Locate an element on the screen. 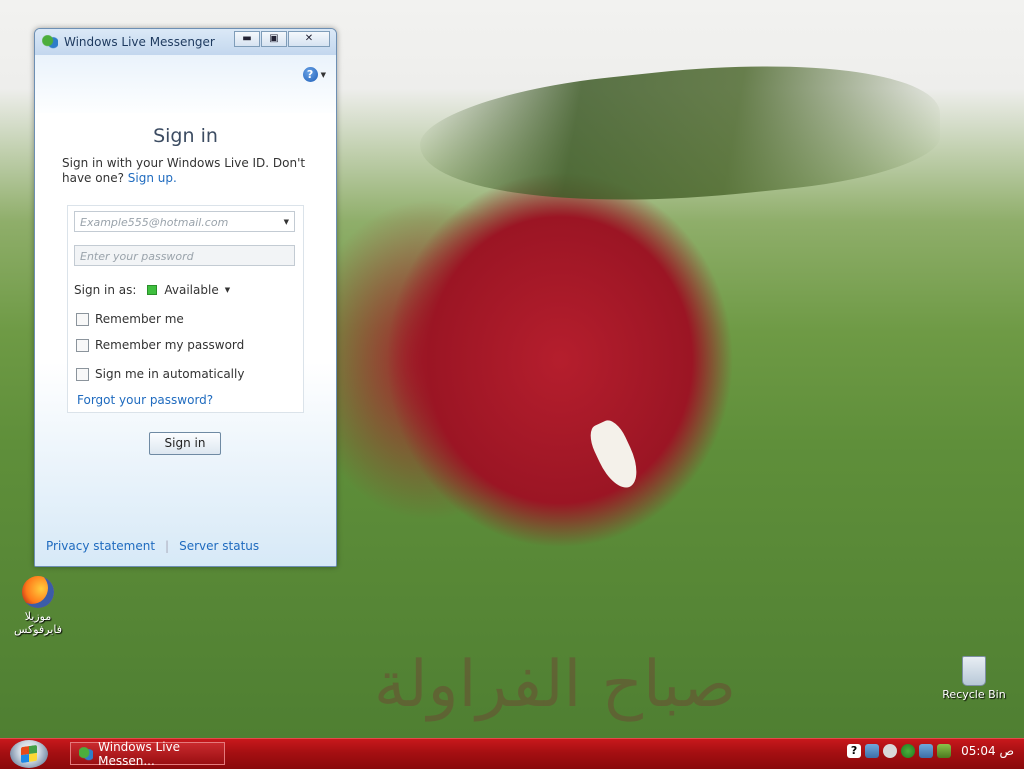 The image size is (1024, 769). email-field: Example555@hotmail.com ▼ is located at coordinates (184, 221).